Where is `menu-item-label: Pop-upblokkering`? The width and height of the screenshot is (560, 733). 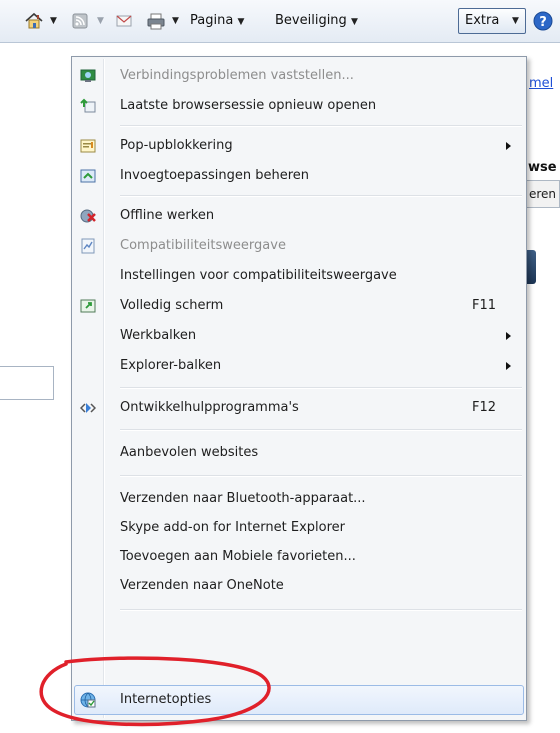 menu-item-label: Pop-upblokkering is located at coordinates (176, 145).